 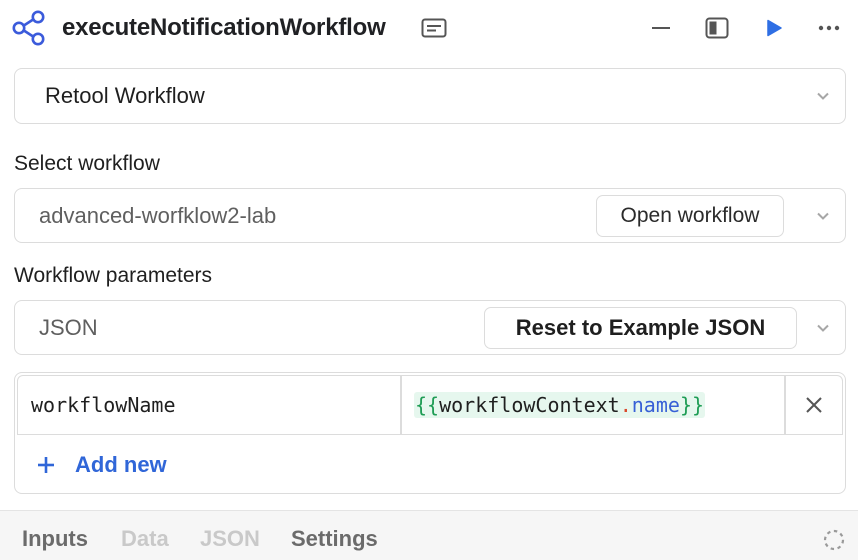 I want to click on workflow-parameters-label: Workflow parameters, so click(x=113, y=275).